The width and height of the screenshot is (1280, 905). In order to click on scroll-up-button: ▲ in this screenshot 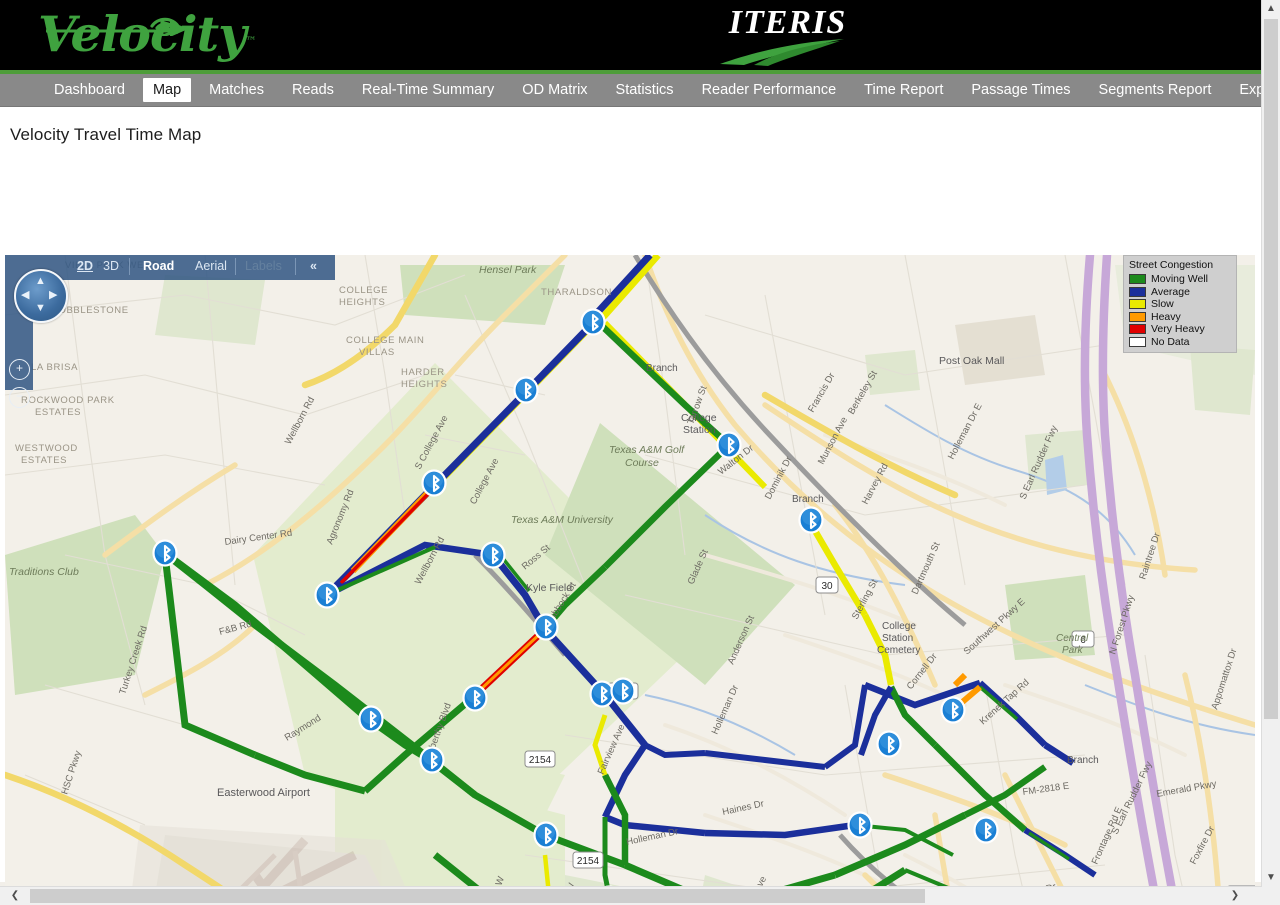, I will do `click(1271, 9)`.